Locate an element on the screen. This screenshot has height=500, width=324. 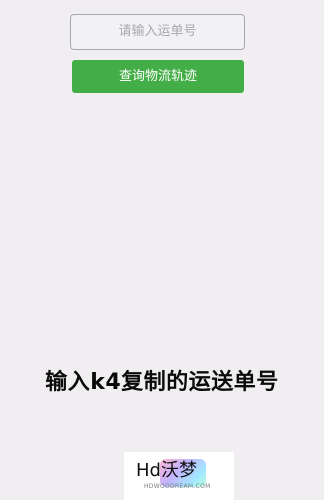
watermark-subtitle: HDWOODREAM.COM is located at coordinates (177, 486).